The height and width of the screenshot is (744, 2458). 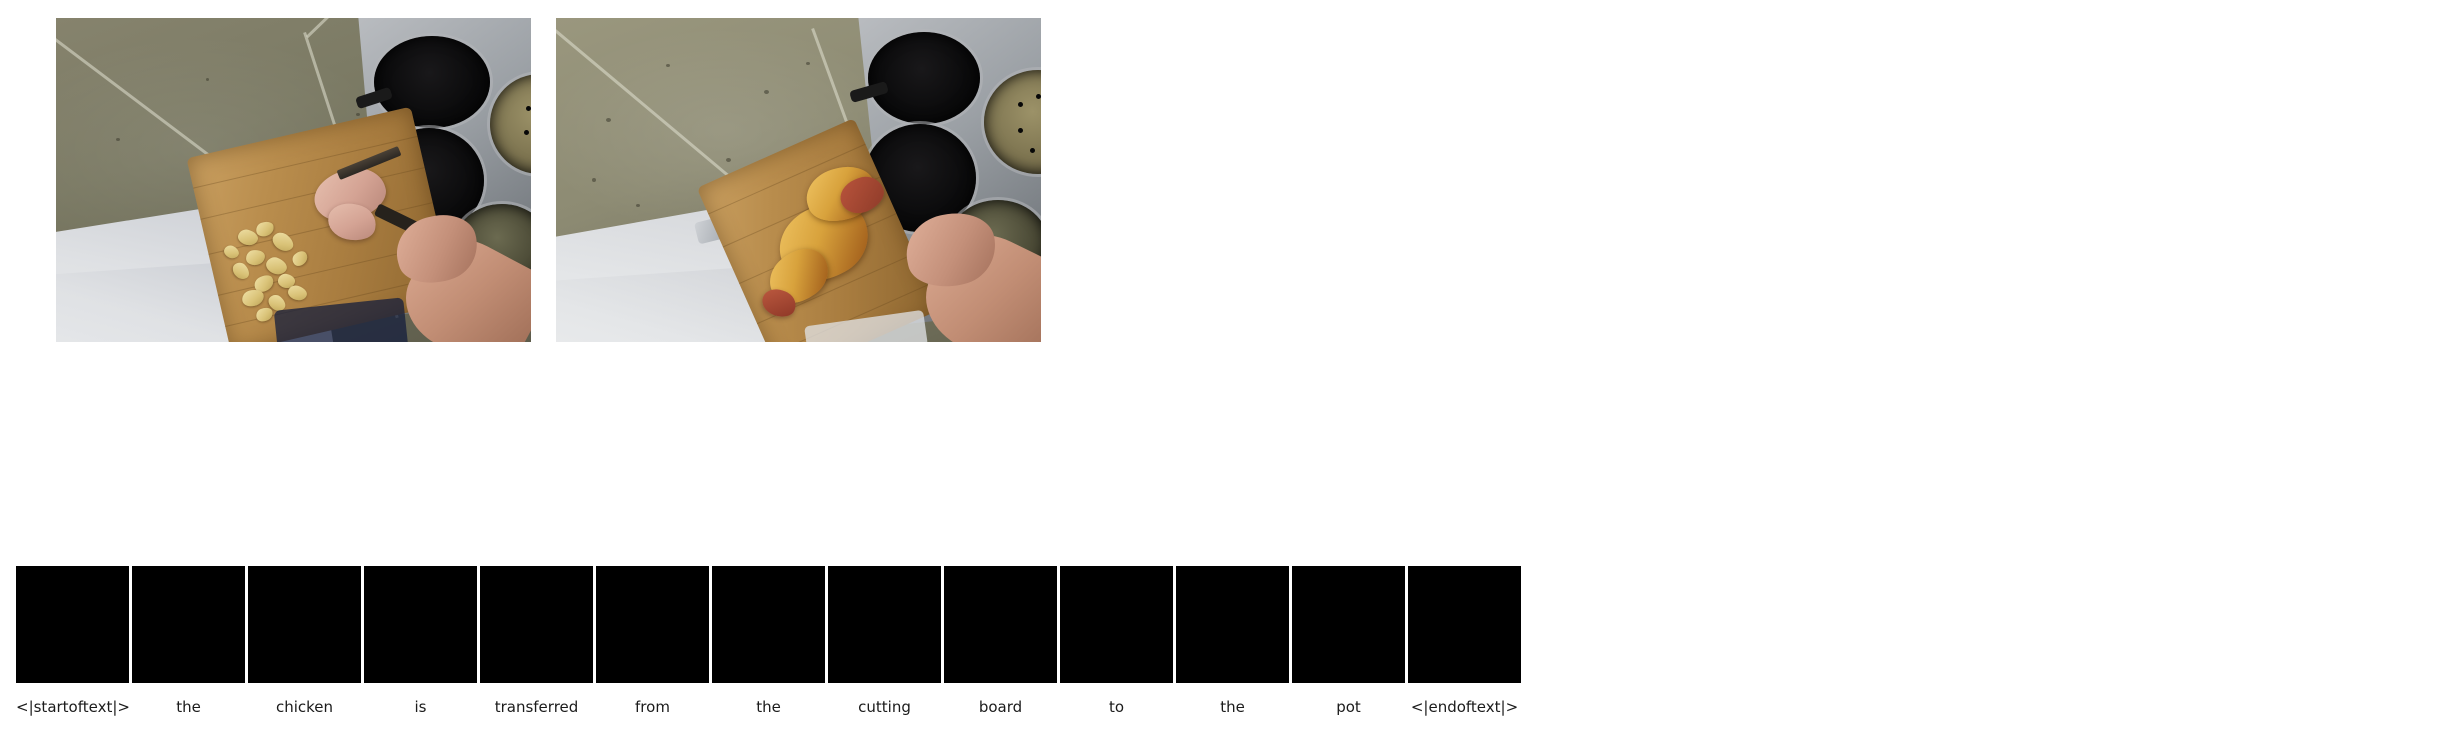 I want to click on token-label: pot, so click(x=1348, y=707).